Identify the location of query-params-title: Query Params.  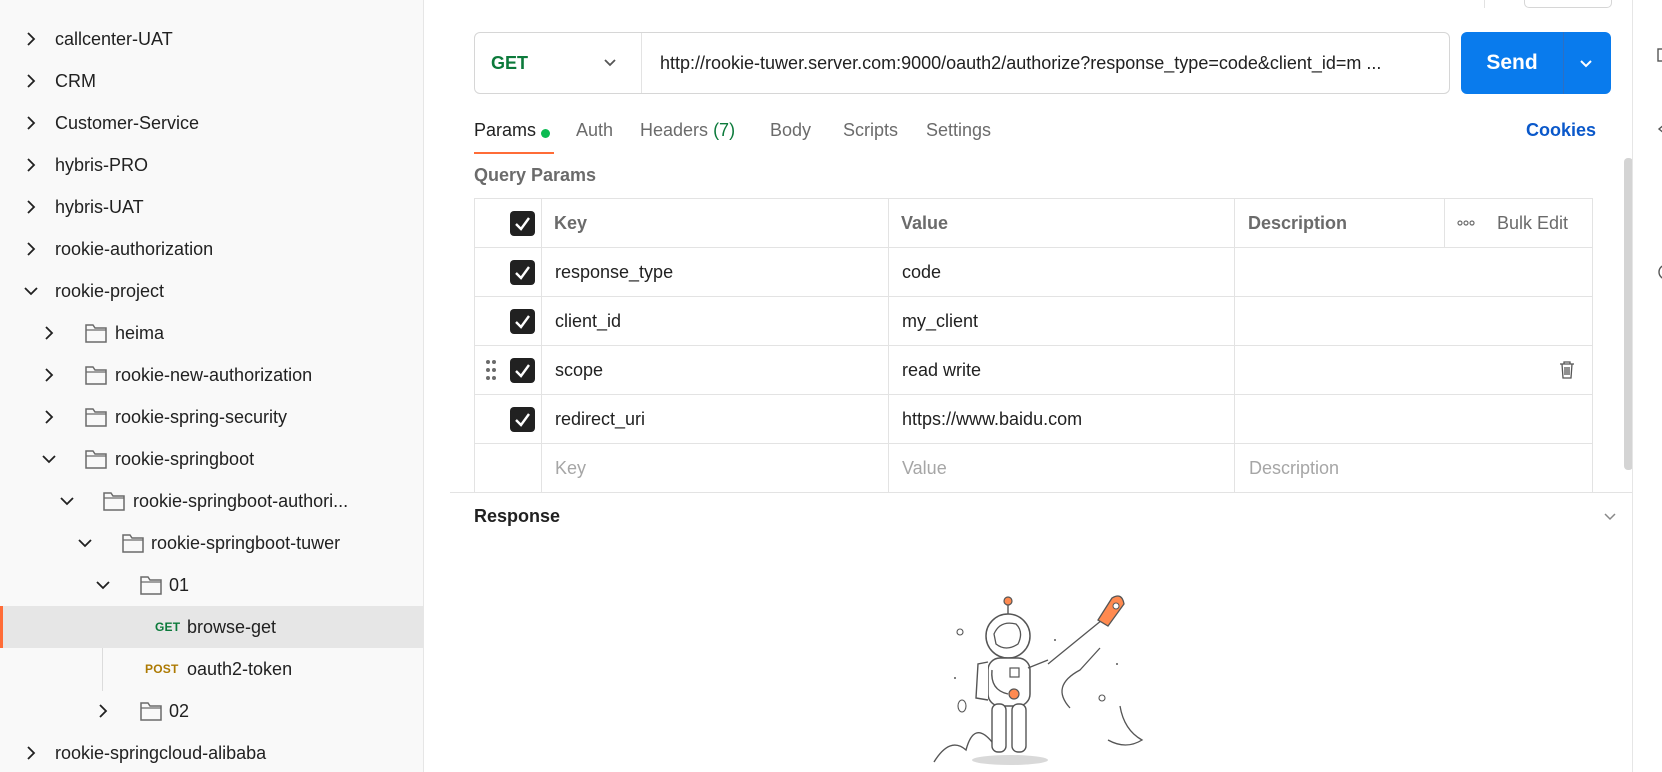
(535, 175).